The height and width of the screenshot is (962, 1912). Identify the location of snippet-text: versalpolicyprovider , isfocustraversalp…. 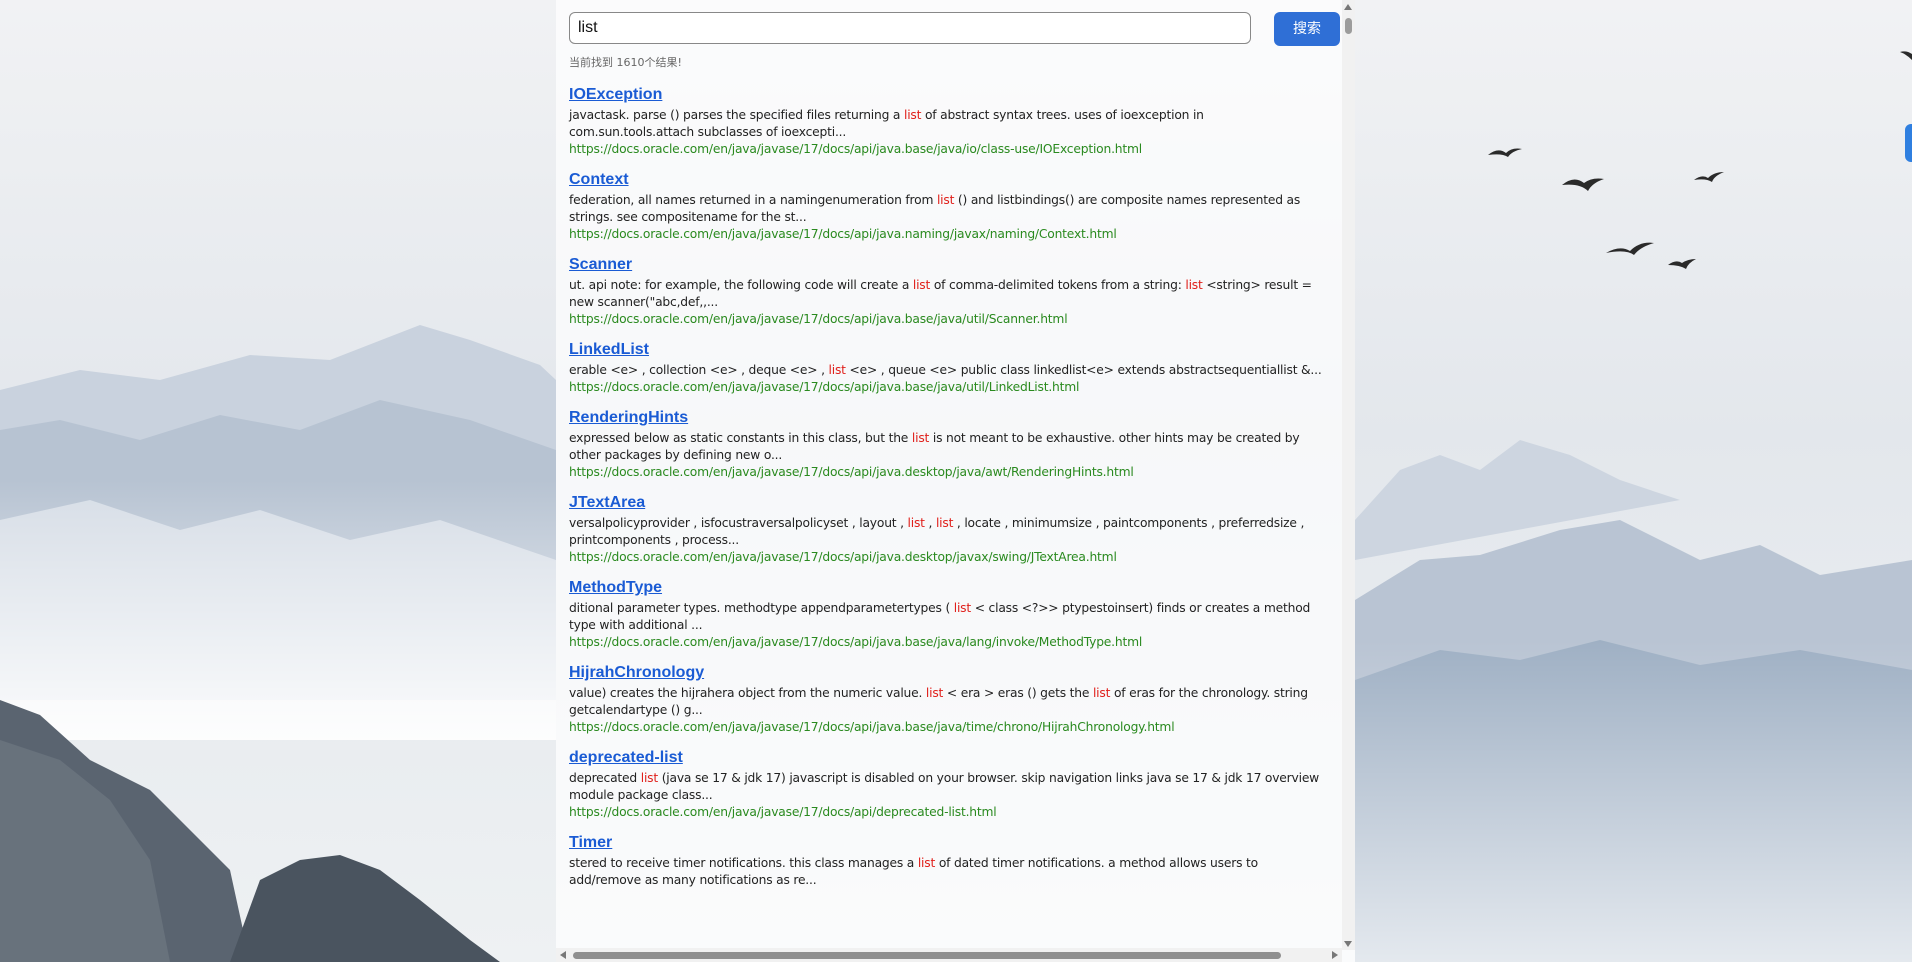
(738, 523).